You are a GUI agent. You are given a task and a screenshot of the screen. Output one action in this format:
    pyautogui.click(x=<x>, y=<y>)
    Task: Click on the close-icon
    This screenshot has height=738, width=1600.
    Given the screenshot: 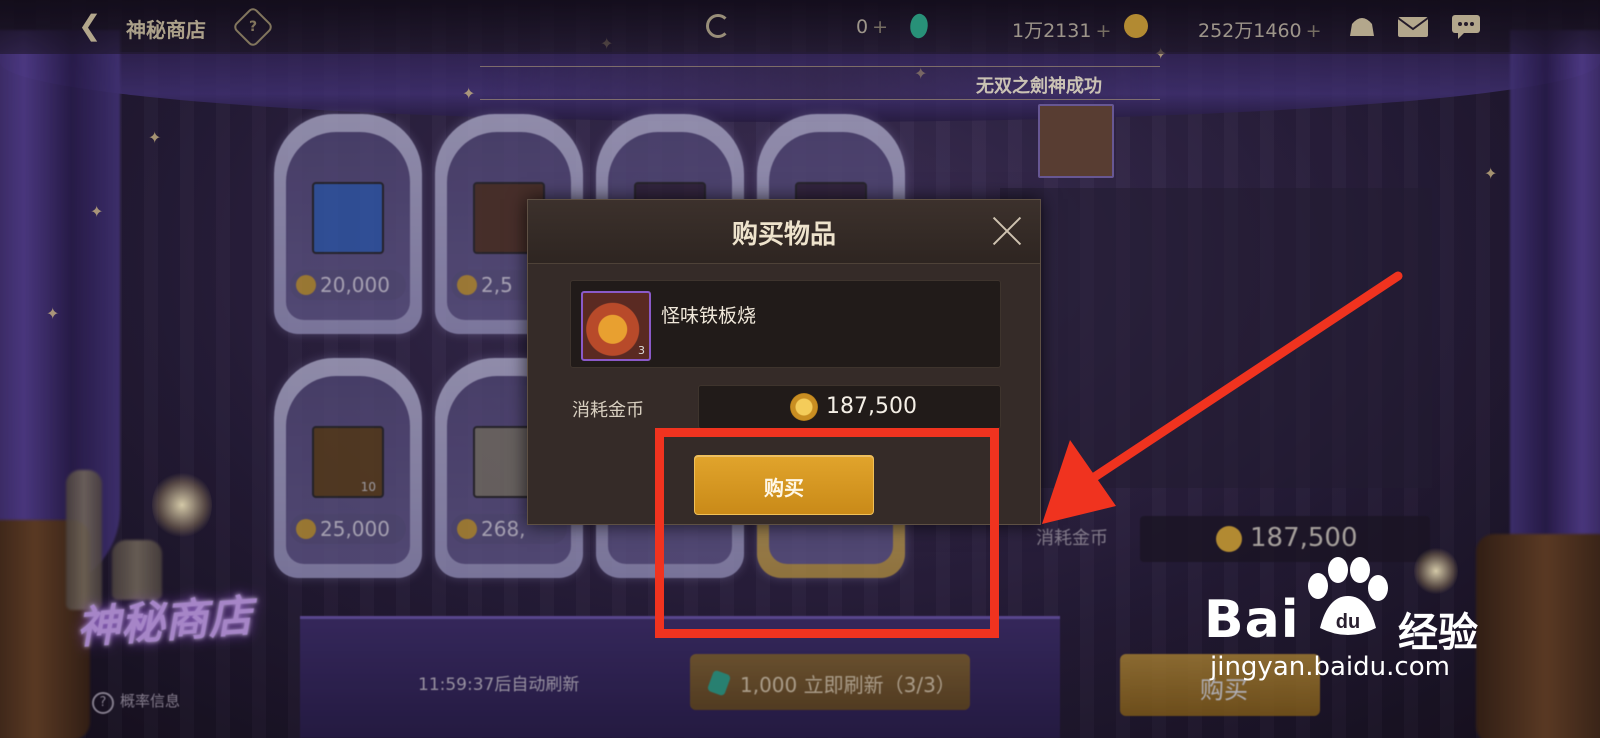 What is the action you would take?
    pyautogui.click(x=1007, y=231)
    